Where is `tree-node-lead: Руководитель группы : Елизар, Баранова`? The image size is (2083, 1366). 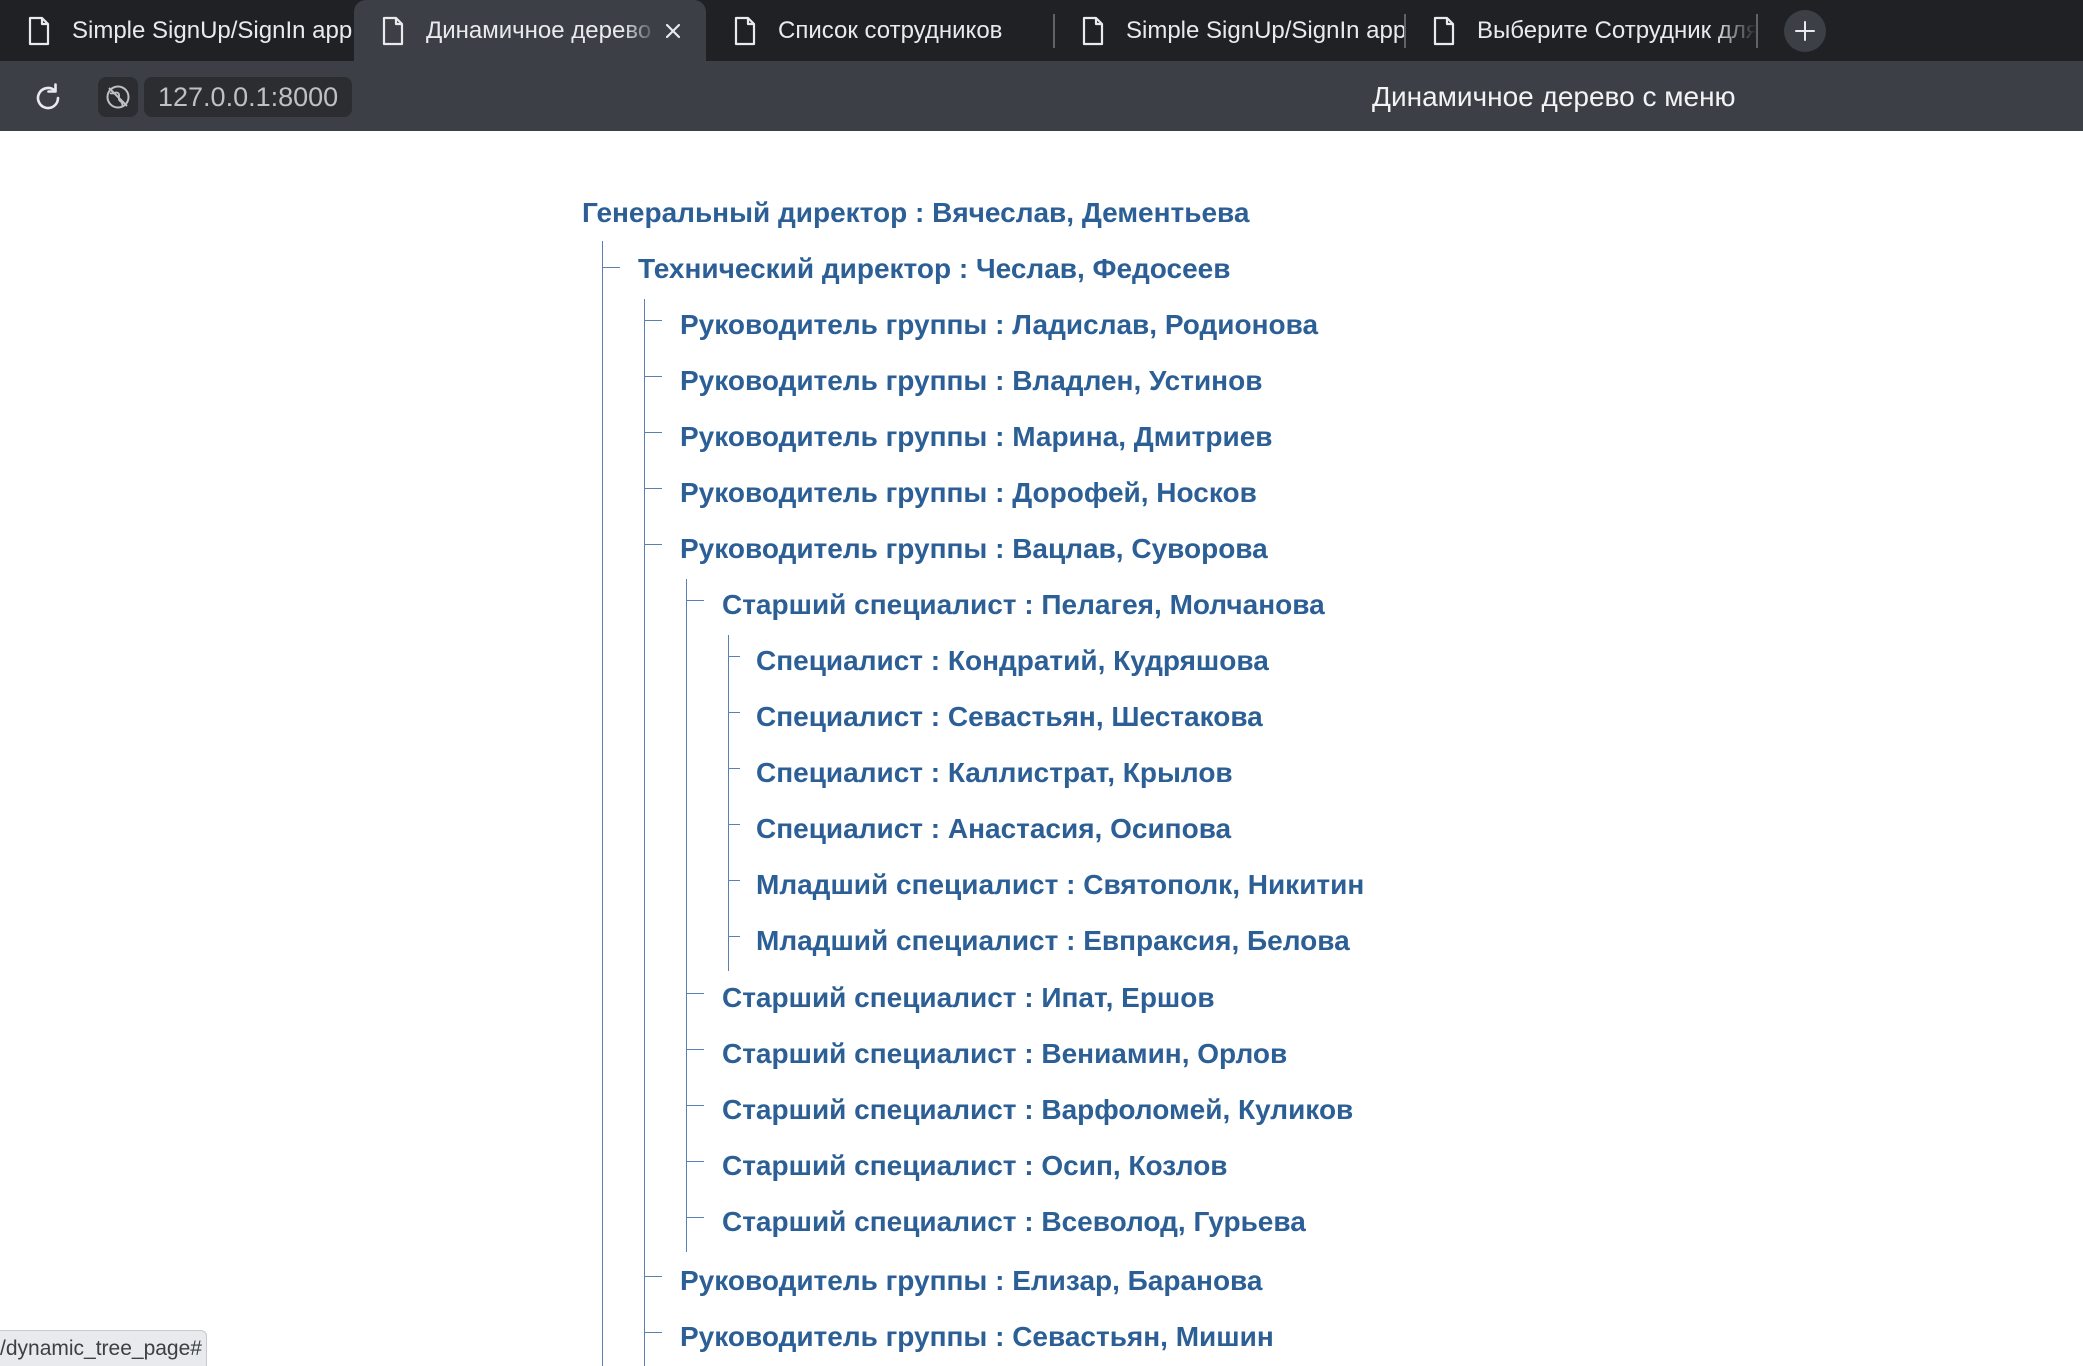
tree-node-lead: Руководитель группы : Елизар, Баранова is located at coordinates (971, 1281).